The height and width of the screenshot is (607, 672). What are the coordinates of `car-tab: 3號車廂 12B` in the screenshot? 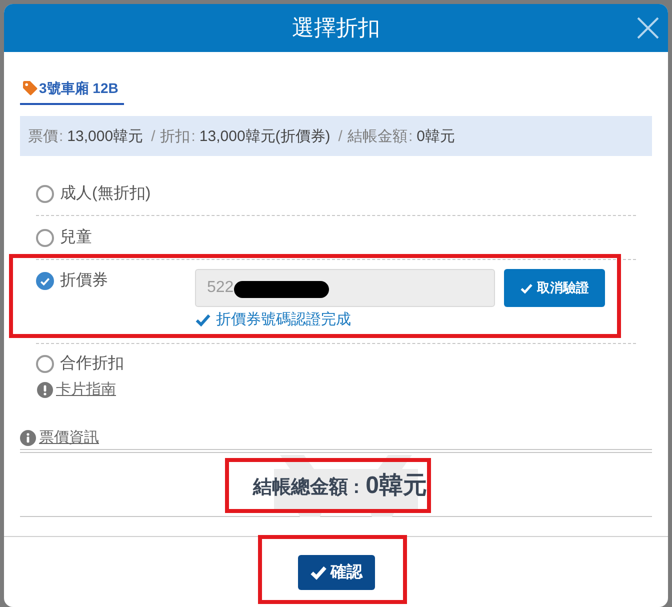 It's located at (72, 91).